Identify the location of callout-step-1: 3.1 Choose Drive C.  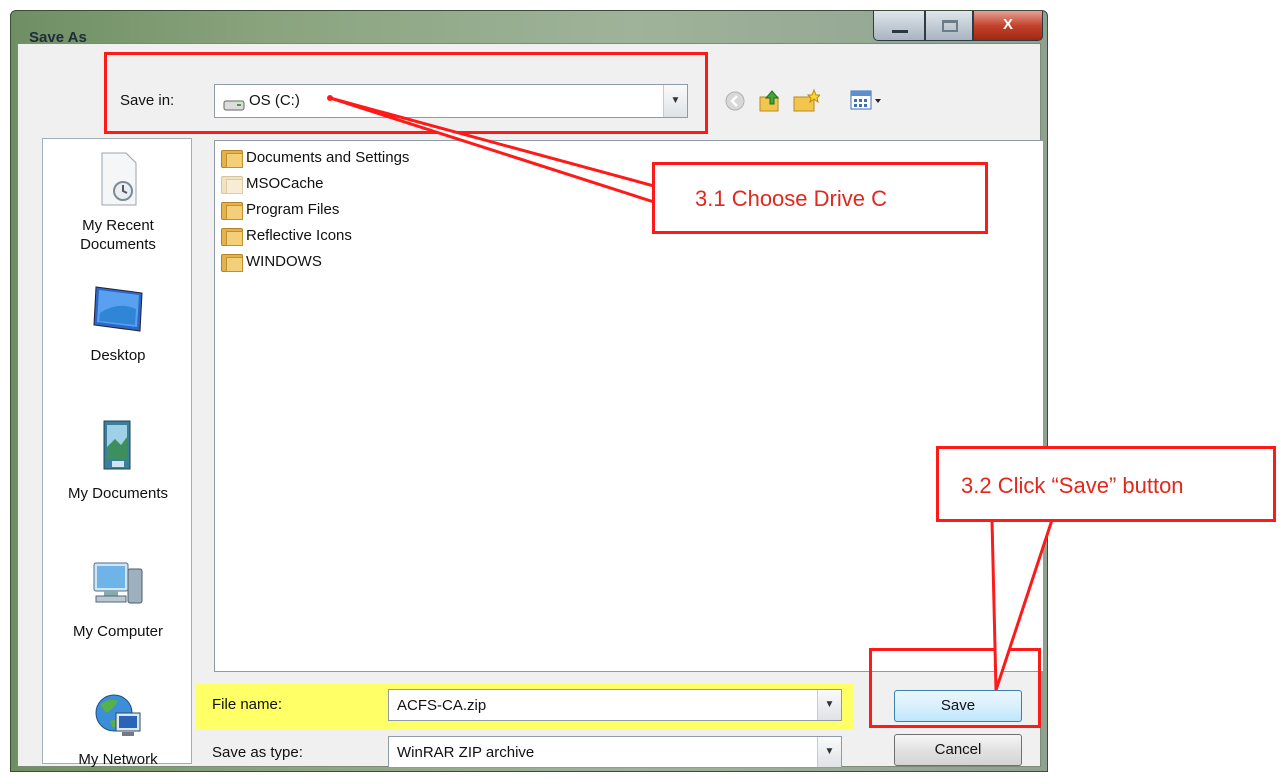
(820, 198).